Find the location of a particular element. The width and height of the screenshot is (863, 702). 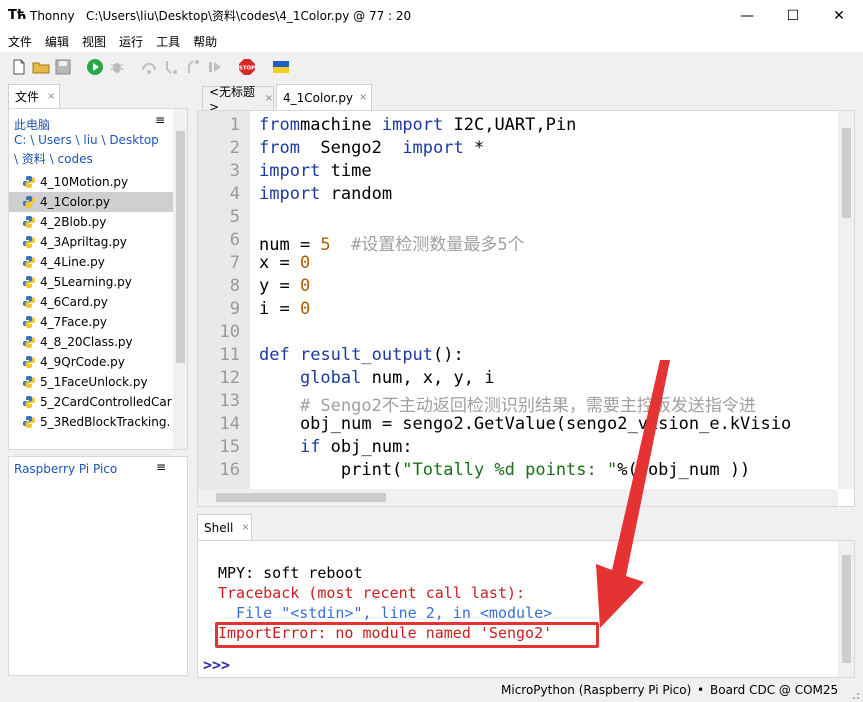

port-status: Board CDC @ COM25 is located at coordinates (774, 690).